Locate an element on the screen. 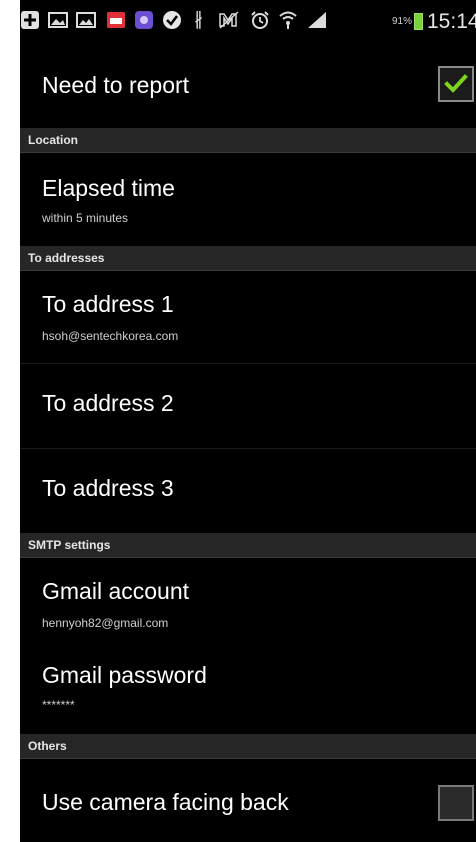  gmail-password-row: Gmail password ******* is located at coordinates (248, 689).